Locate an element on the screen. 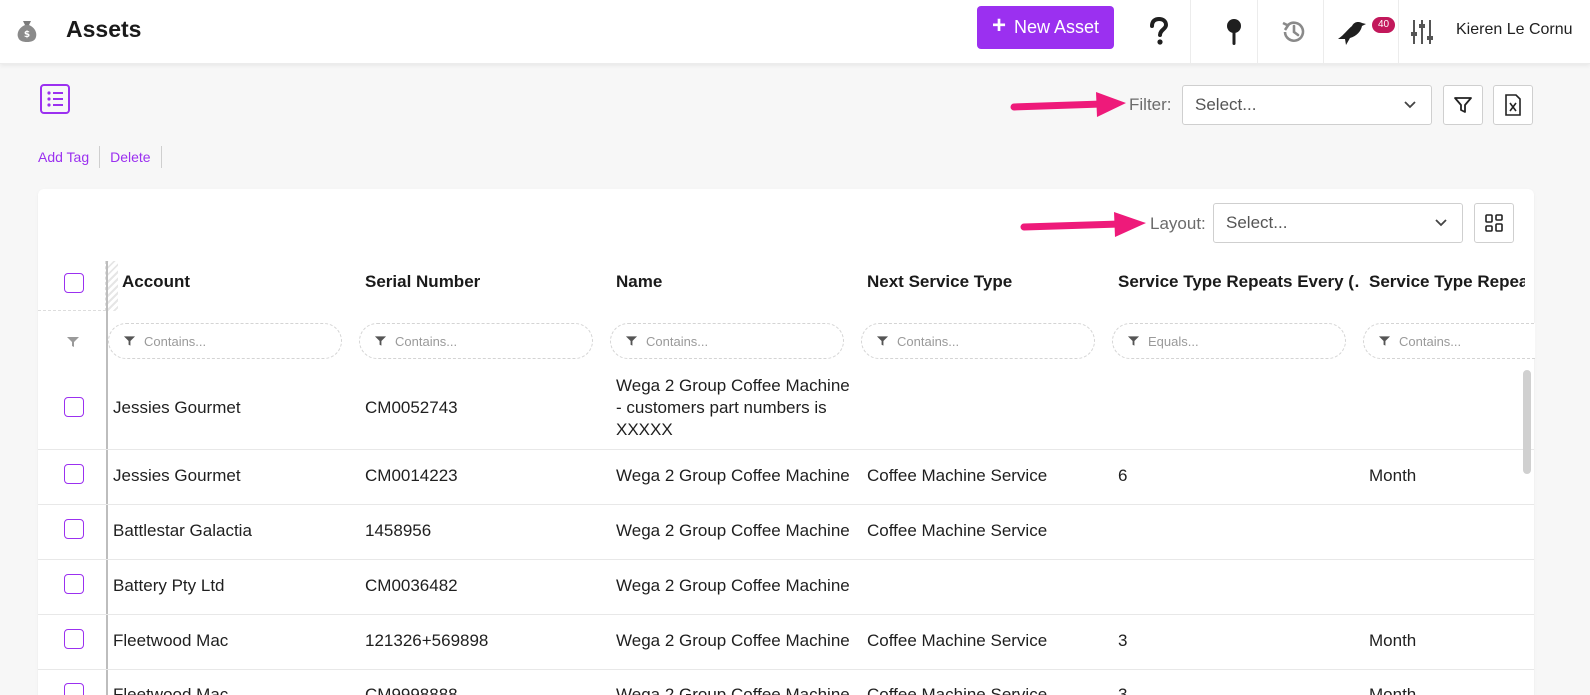  location-button is located at coordinates (1234, 32).